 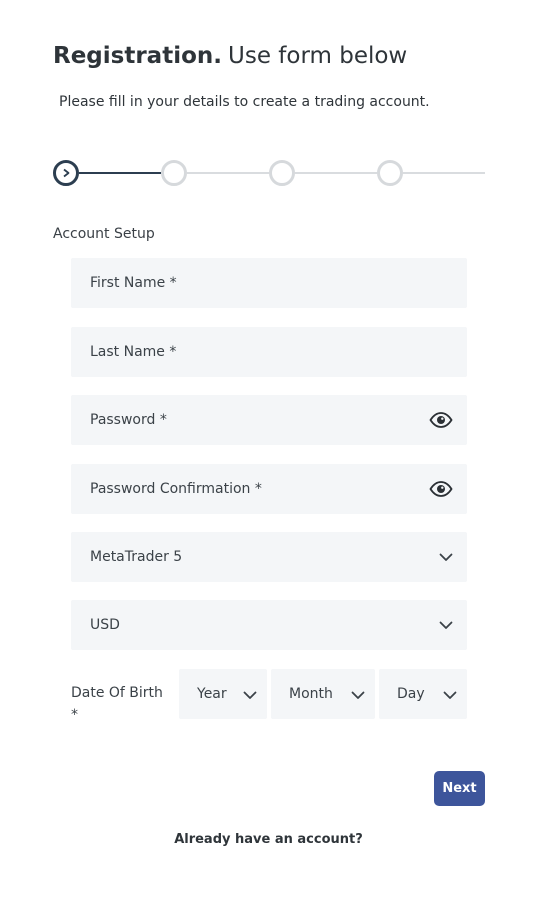 What do you see at coordinates (133, 352) in the screenshot?
I see `last-name-label: Last Name *` at bounding box center [133, 352].